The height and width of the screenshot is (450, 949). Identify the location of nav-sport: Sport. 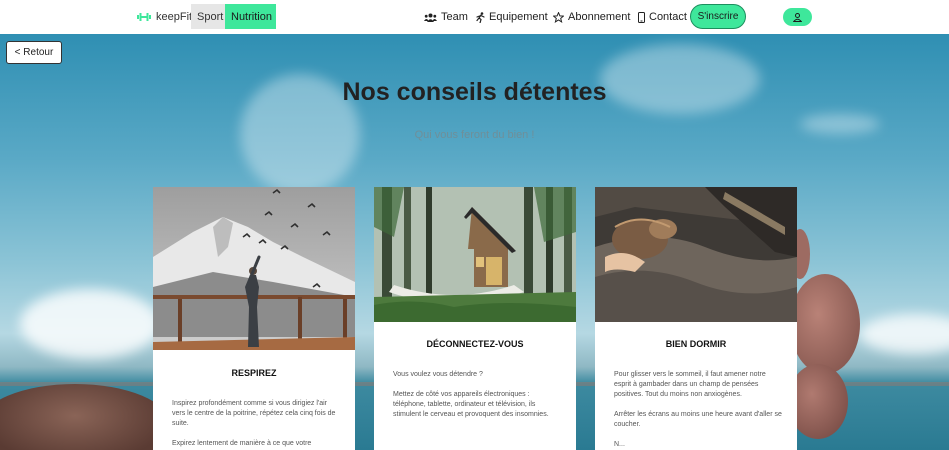
(210, 16).